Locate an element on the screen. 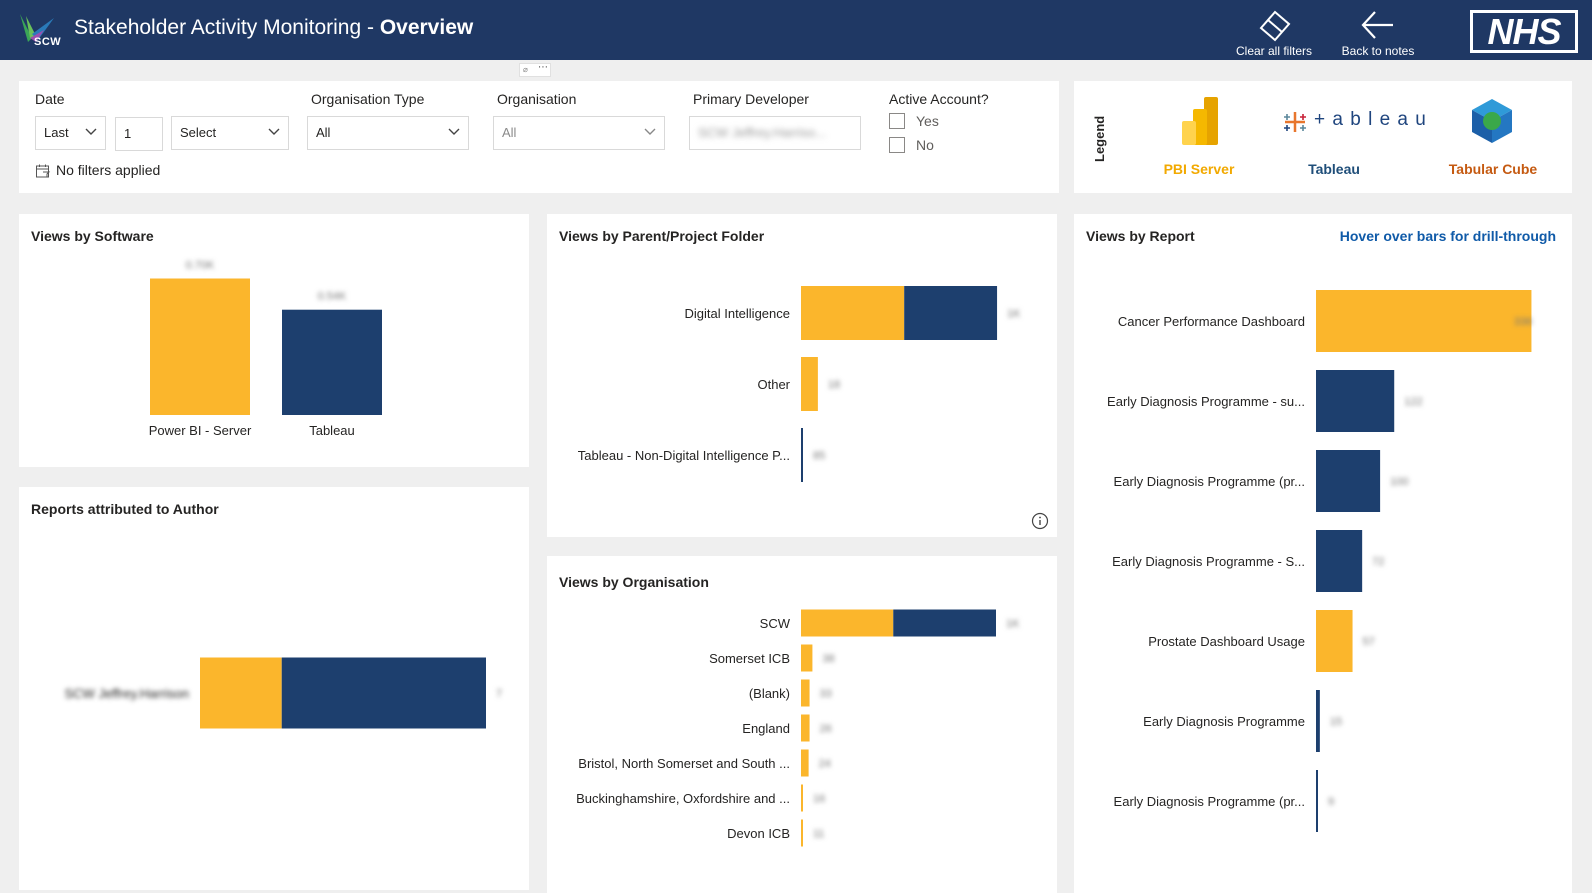  org-data-label: 33 is located at coordinates (826, 694).